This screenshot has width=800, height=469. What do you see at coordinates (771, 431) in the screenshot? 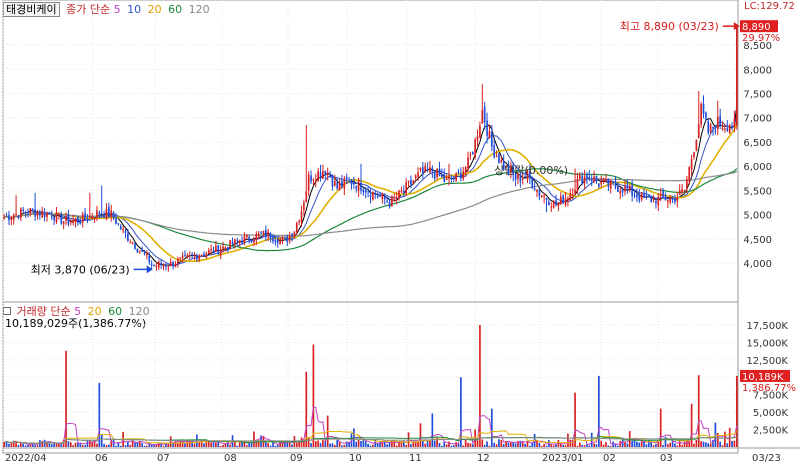
I see `volume-tick-label: 2,500K` at bounding box center [771, 431].